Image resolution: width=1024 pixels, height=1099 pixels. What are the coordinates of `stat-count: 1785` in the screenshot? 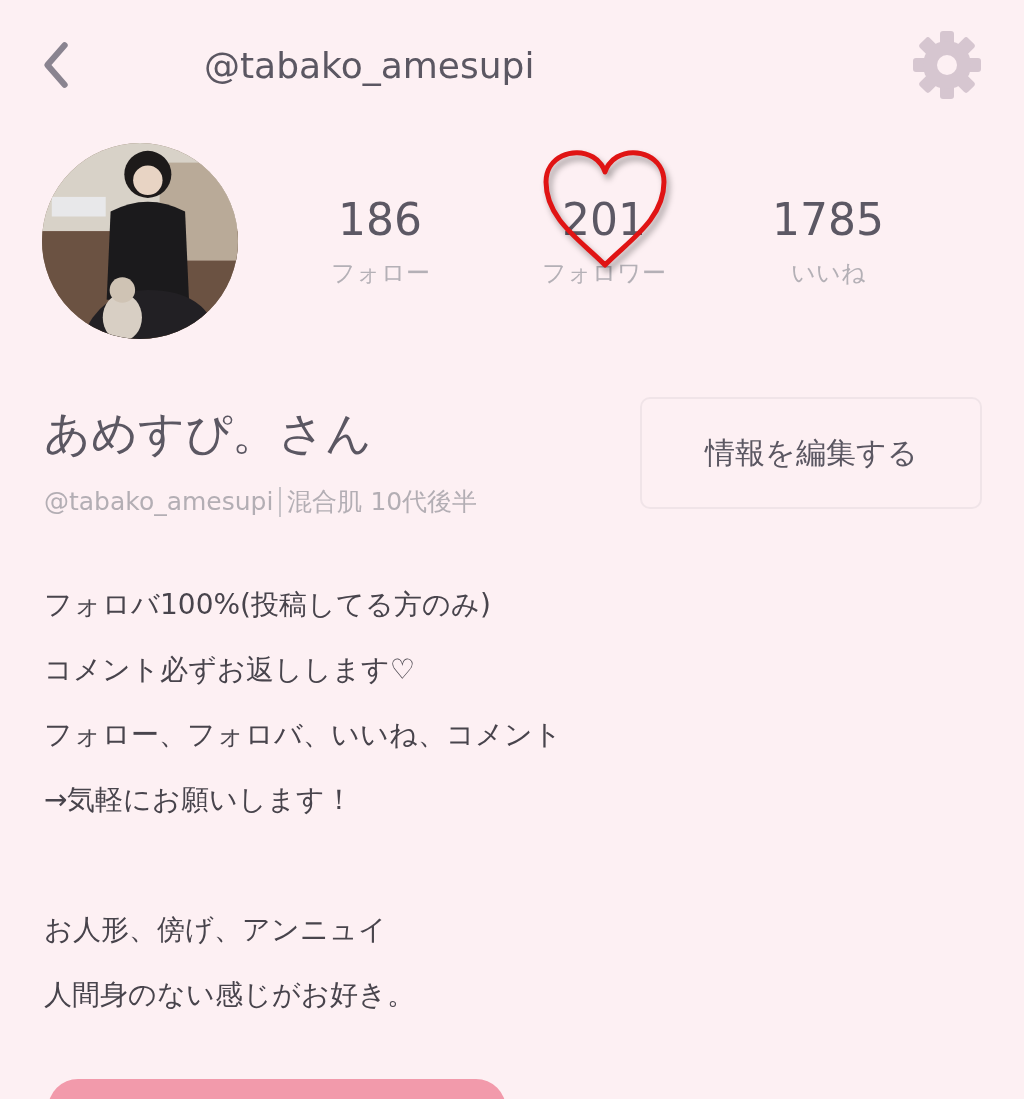 It's located at (828, 219).